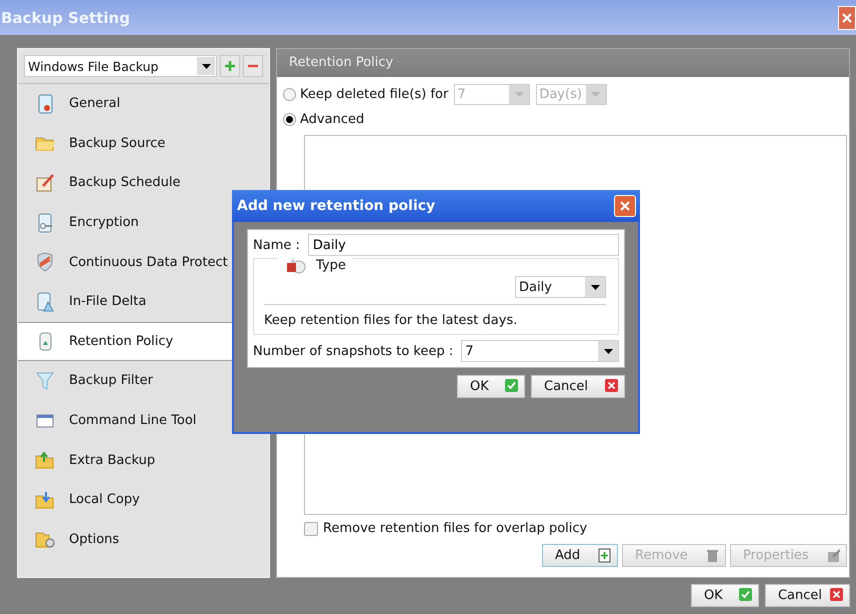 The width and height of the screenshot is (856, 614). What do you see at coordinates (253, 66) in the screenshot?
I see `remove-set-button` at bounding box center [253, 66].